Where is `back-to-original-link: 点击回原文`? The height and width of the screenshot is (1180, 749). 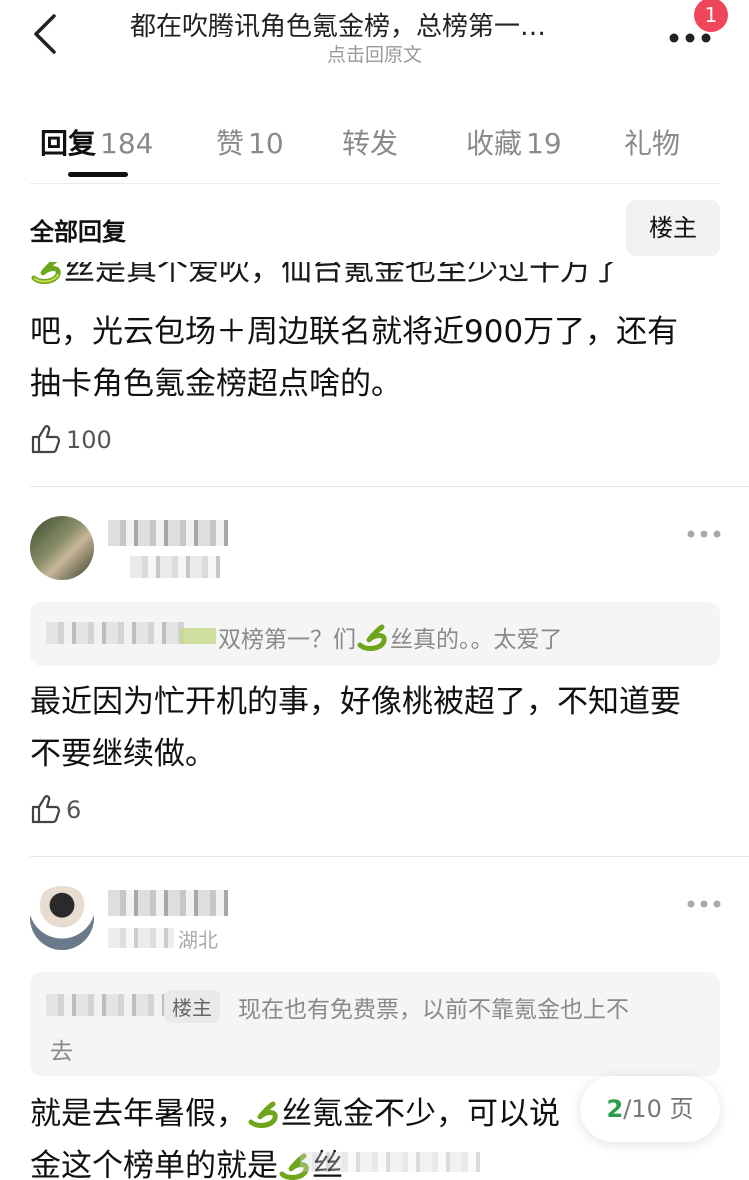 back-to-original-link: 点击回原文 is located at coordinates (374, 53).